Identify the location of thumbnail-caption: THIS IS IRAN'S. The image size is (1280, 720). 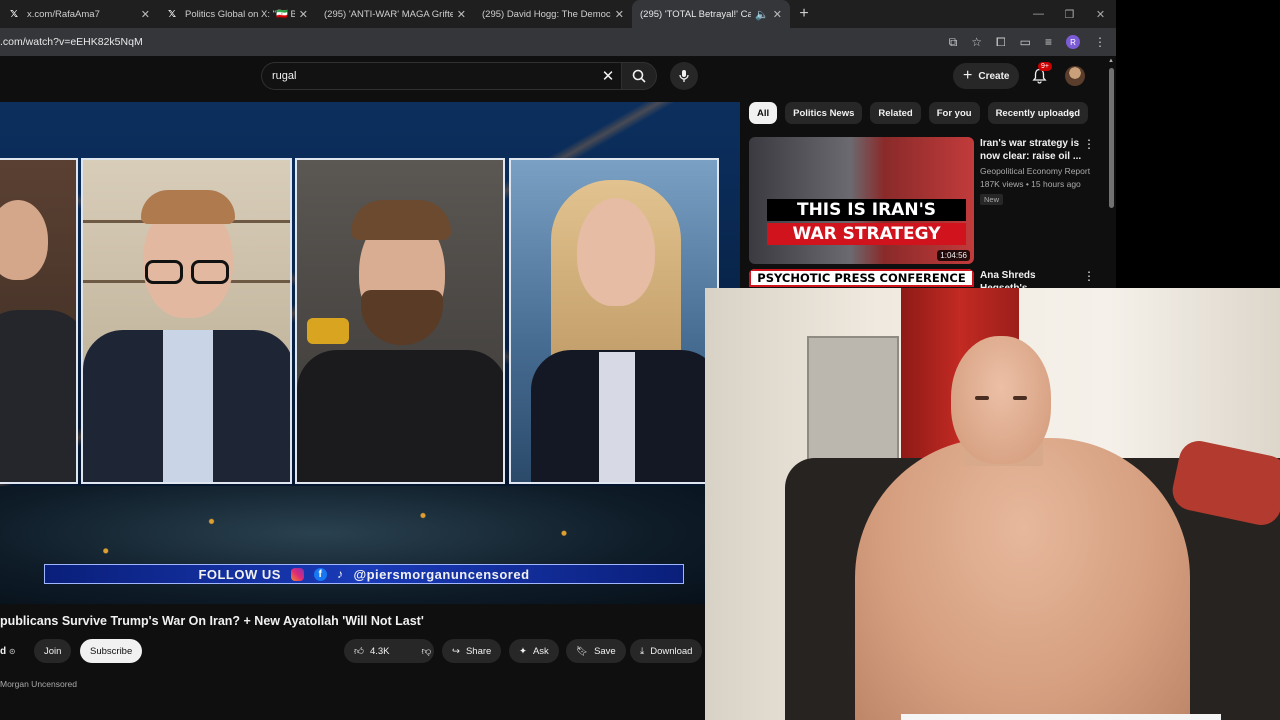
(866, 210).